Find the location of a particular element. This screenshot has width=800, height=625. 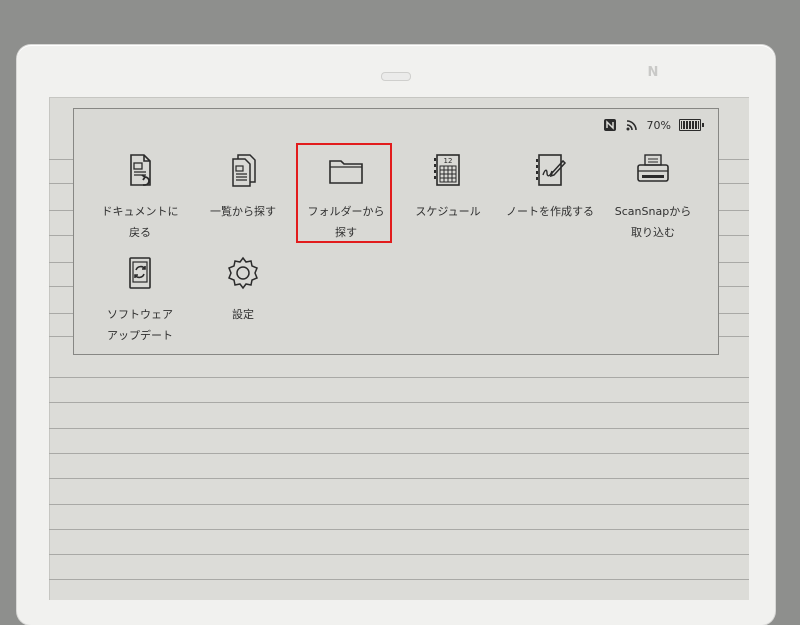

menu-label: ソフトウェア アップデート is located at coordinates (140, 325).